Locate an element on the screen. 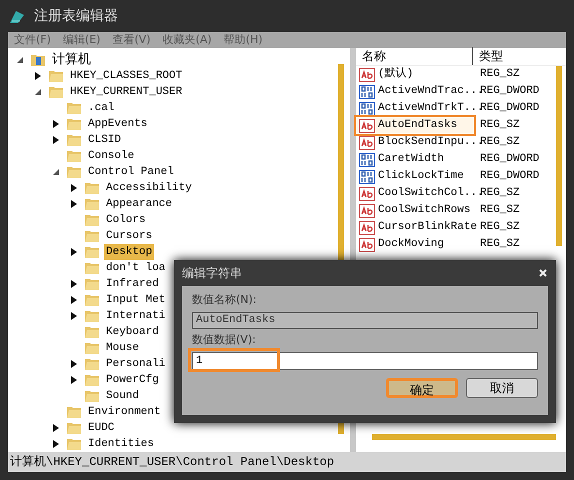 Image resolution: width=574 pixels, height=480 pixels. tree-item: Keyboard is located at coordinates (132, 332).